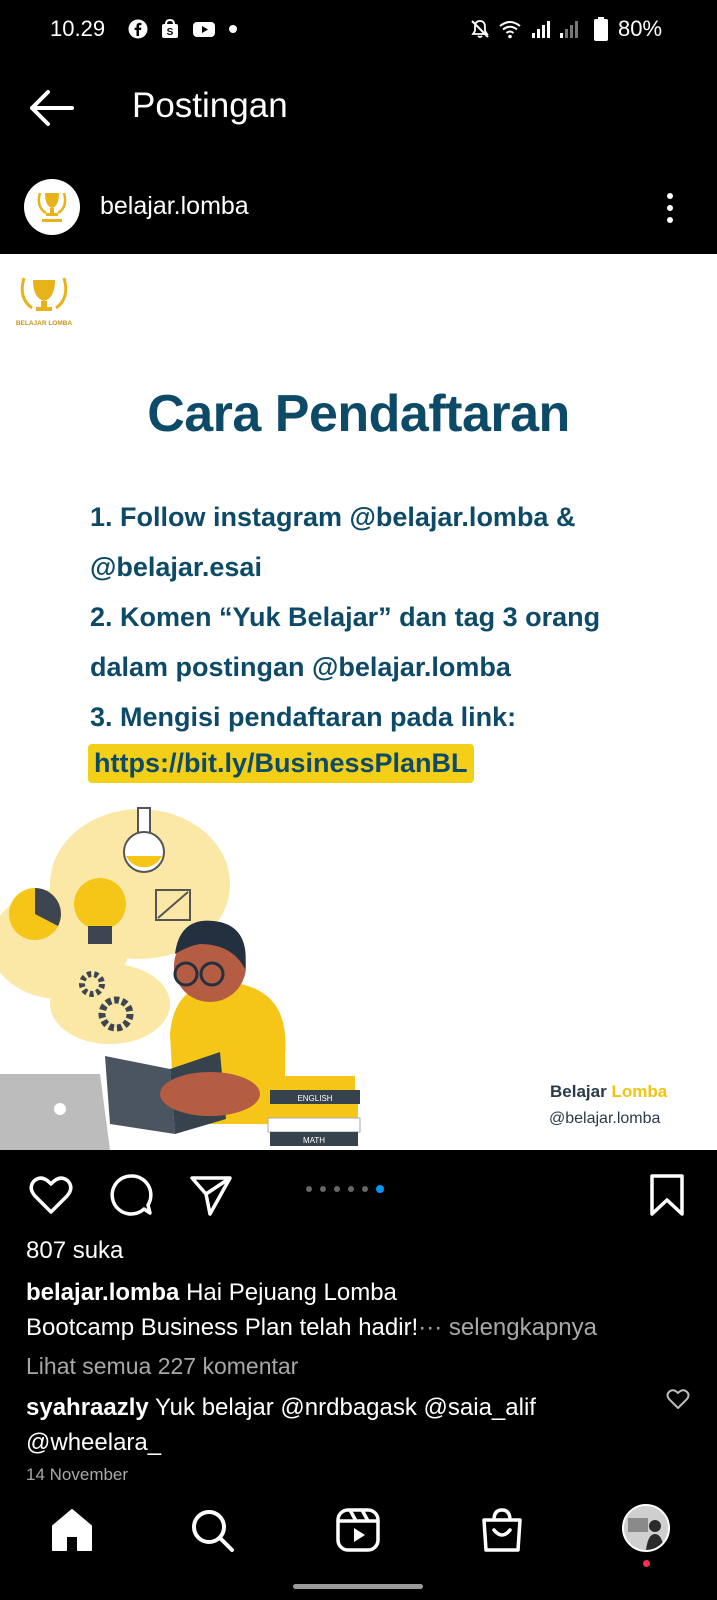 The height and width of the screenshot is (1600, 717). I want to click on app-header, so click(358, 115).